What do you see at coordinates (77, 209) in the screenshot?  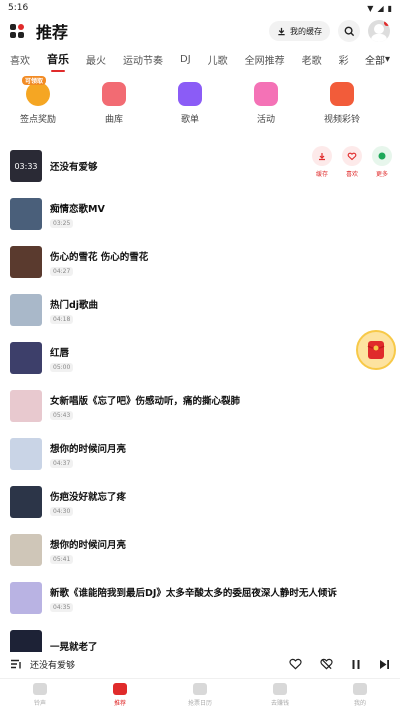 I see `song-title: 痴情恋歌MV` at bounding box center [77, 209].